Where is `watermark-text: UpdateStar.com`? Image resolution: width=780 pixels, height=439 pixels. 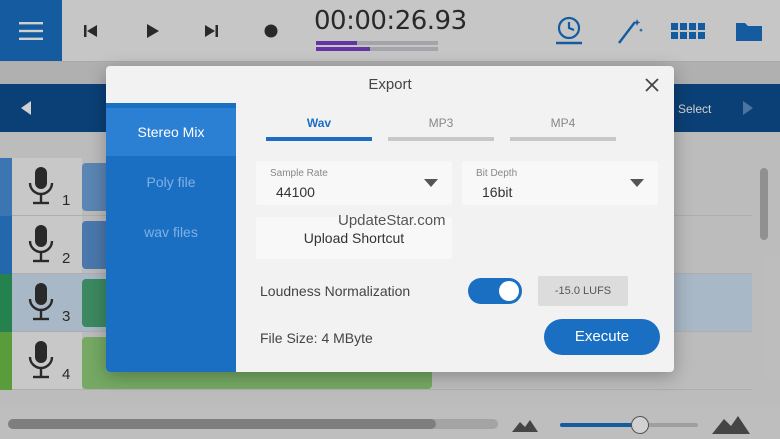 watermark-text: UpdateStar.com is located at coordinates (392, 220).